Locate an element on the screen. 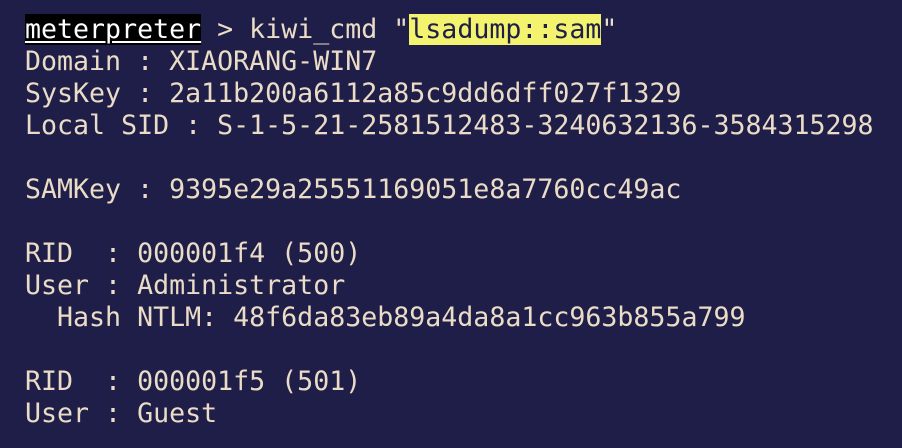 This screenshot has height=448, width=902. command-quote-close: " is located at coordinates (609, 29).